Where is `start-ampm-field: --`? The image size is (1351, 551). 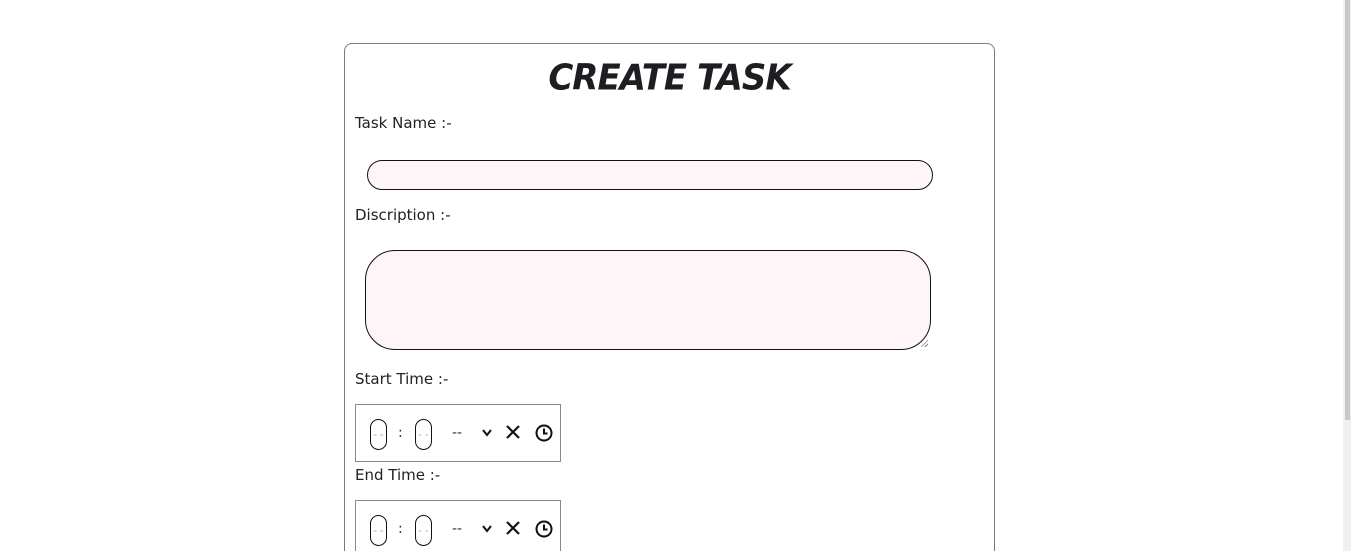 start-ampm-field: -- is located at coordinates (457, 433).